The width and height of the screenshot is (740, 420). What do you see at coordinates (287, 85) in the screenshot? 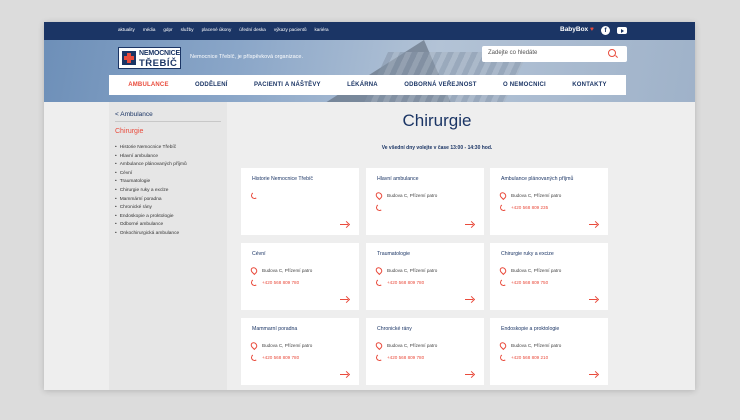
I see `nav-item: PACIENTI A NÁŠTĚVY` at bounding box center [287, 85].